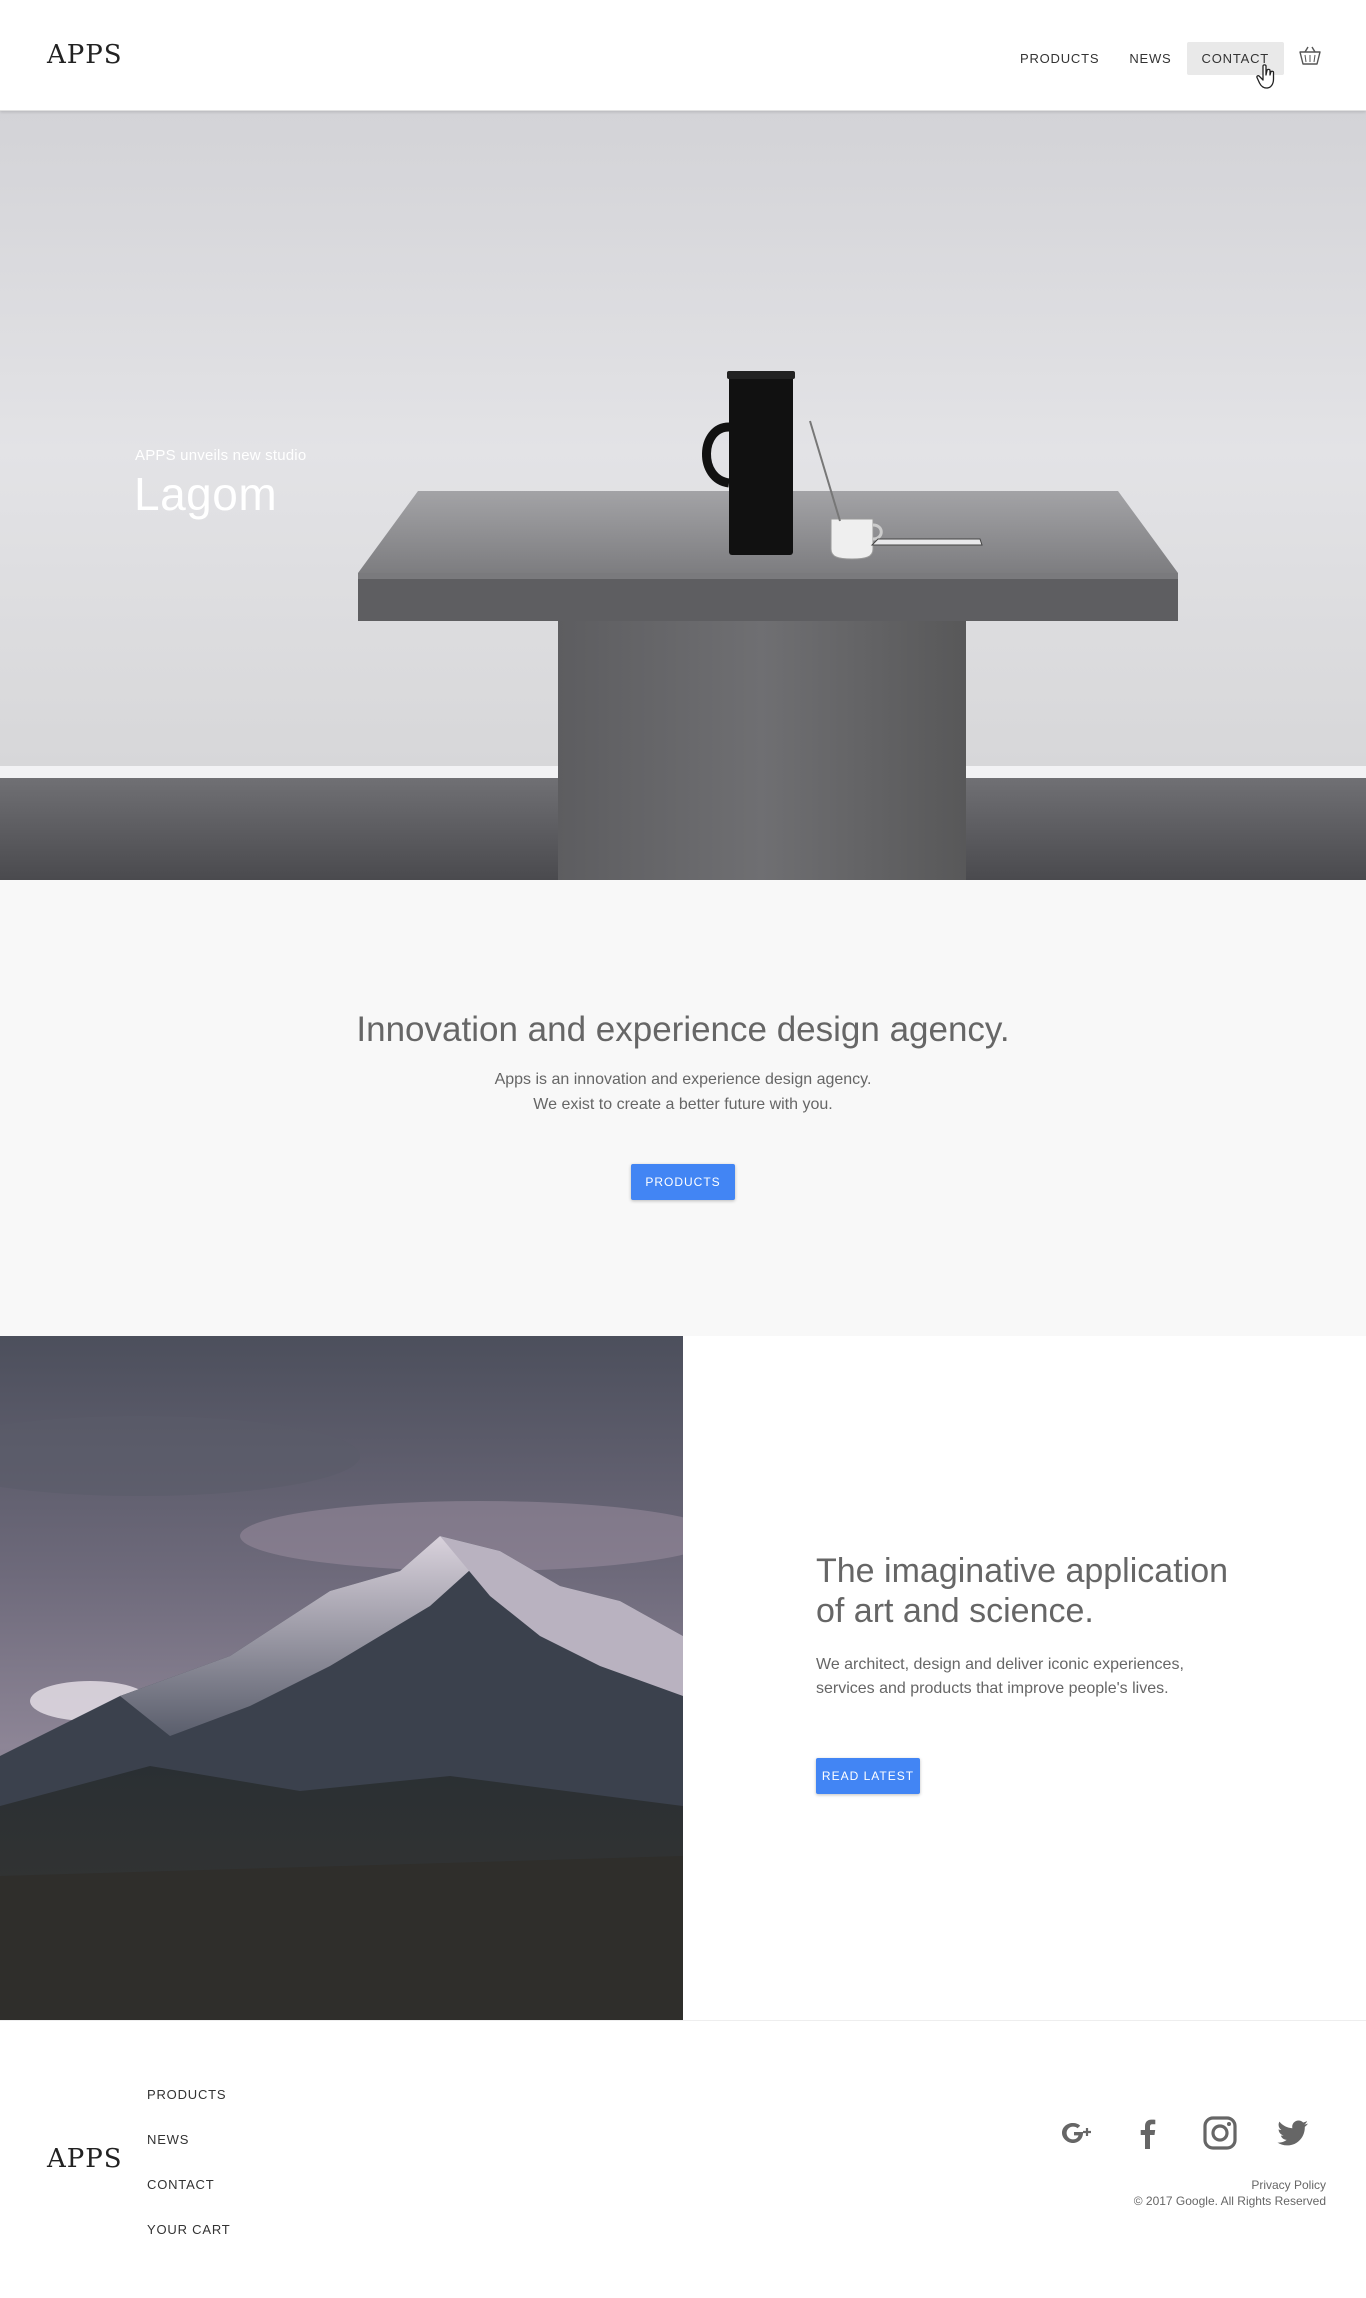 This screenshot has width=1366, height=2298. What do you see at coordinates (221, 455) in the screenshot?
I see `hero-kicker: APPS unveils new studio` at bounding box center [221, 455].